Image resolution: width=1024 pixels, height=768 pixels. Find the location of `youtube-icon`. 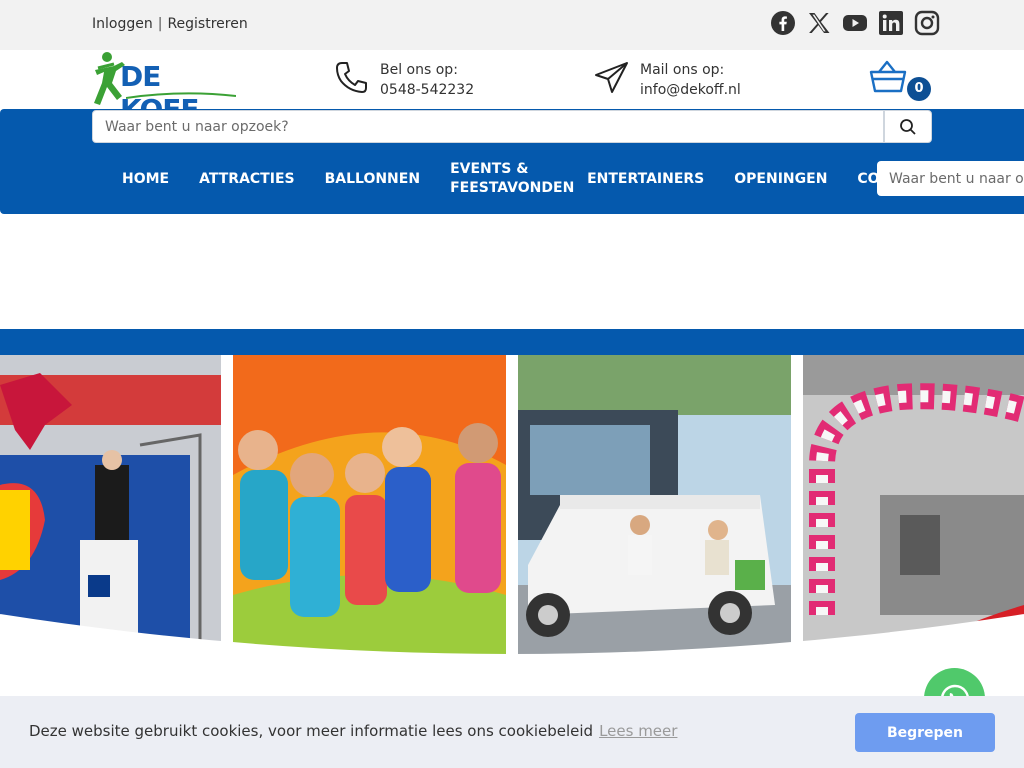

youtube-icon is located at coordinates (855, 23).